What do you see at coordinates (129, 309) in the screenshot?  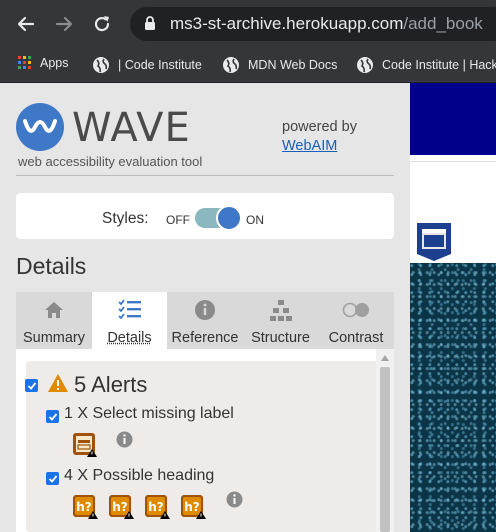 I see `list-icon` at bounding box center [129, 309].